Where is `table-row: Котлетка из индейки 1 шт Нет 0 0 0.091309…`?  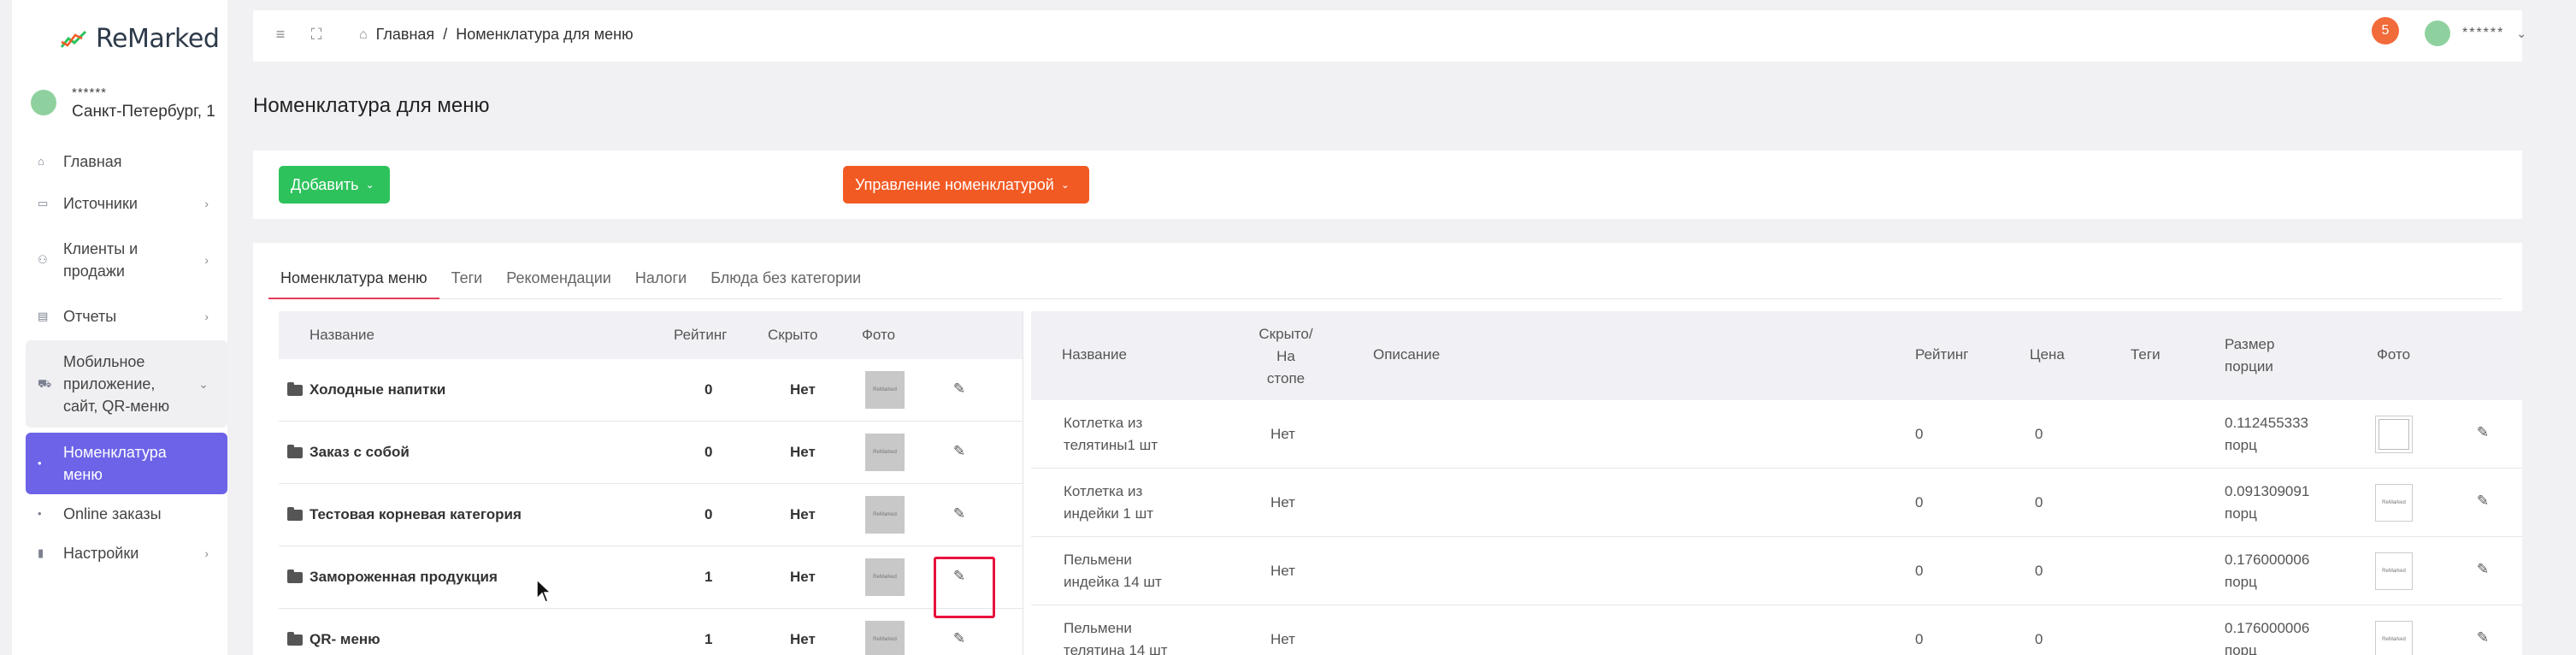
table-row: Котлетка из индейки 1 шт Нет 0 0 0.091309… is located at coordinates (1776, 503).